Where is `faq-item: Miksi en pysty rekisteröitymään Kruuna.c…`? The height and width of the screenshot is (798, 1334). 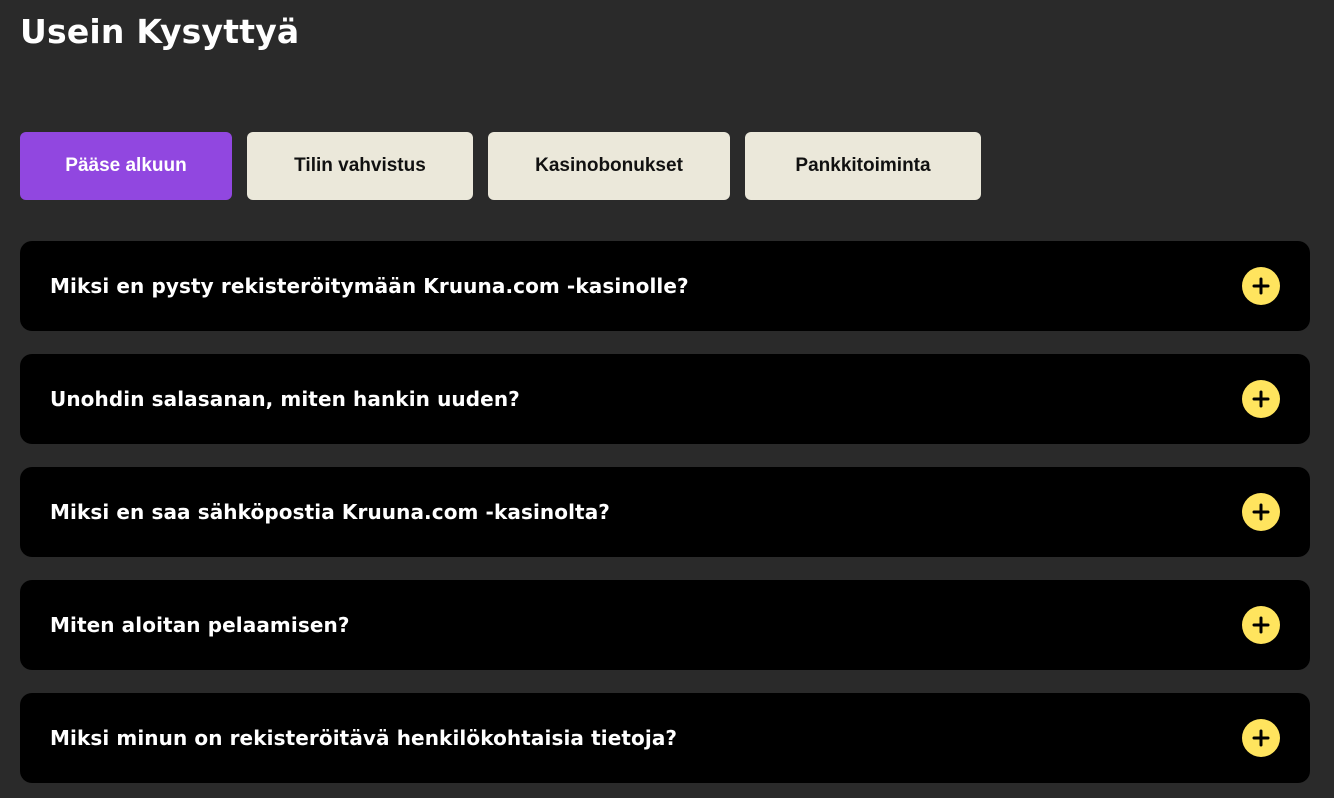 faq-item: Miksi en pysty rekisteröitymään Kruuna.c… is located at coordinates (665, 286).